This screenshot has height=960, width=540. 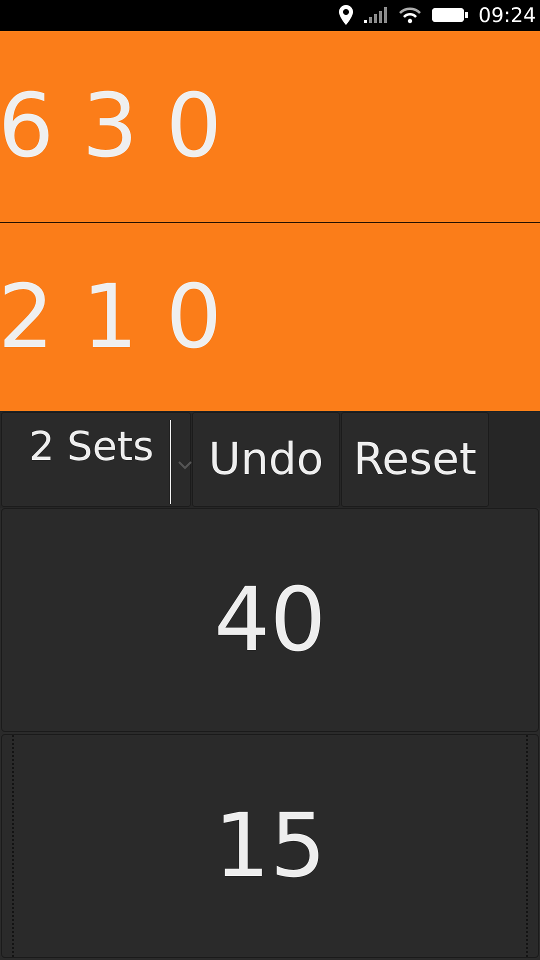 I want to click on chevron-down-icon, so click(x=185, y=465).